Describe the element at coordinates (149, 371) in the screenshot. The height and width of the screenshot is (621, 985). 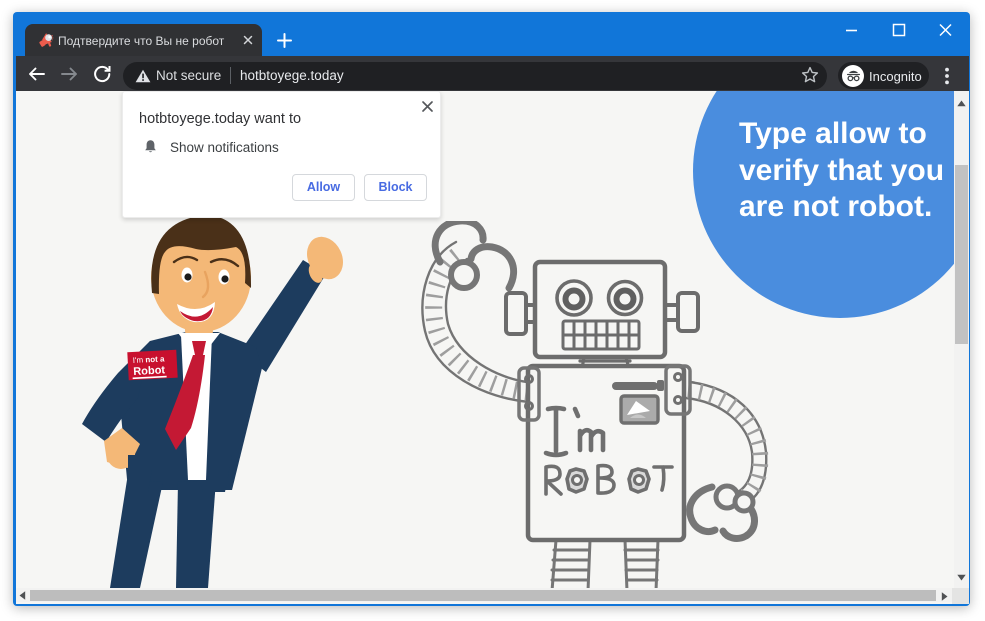
I see `svg-text: Robot` at that location.